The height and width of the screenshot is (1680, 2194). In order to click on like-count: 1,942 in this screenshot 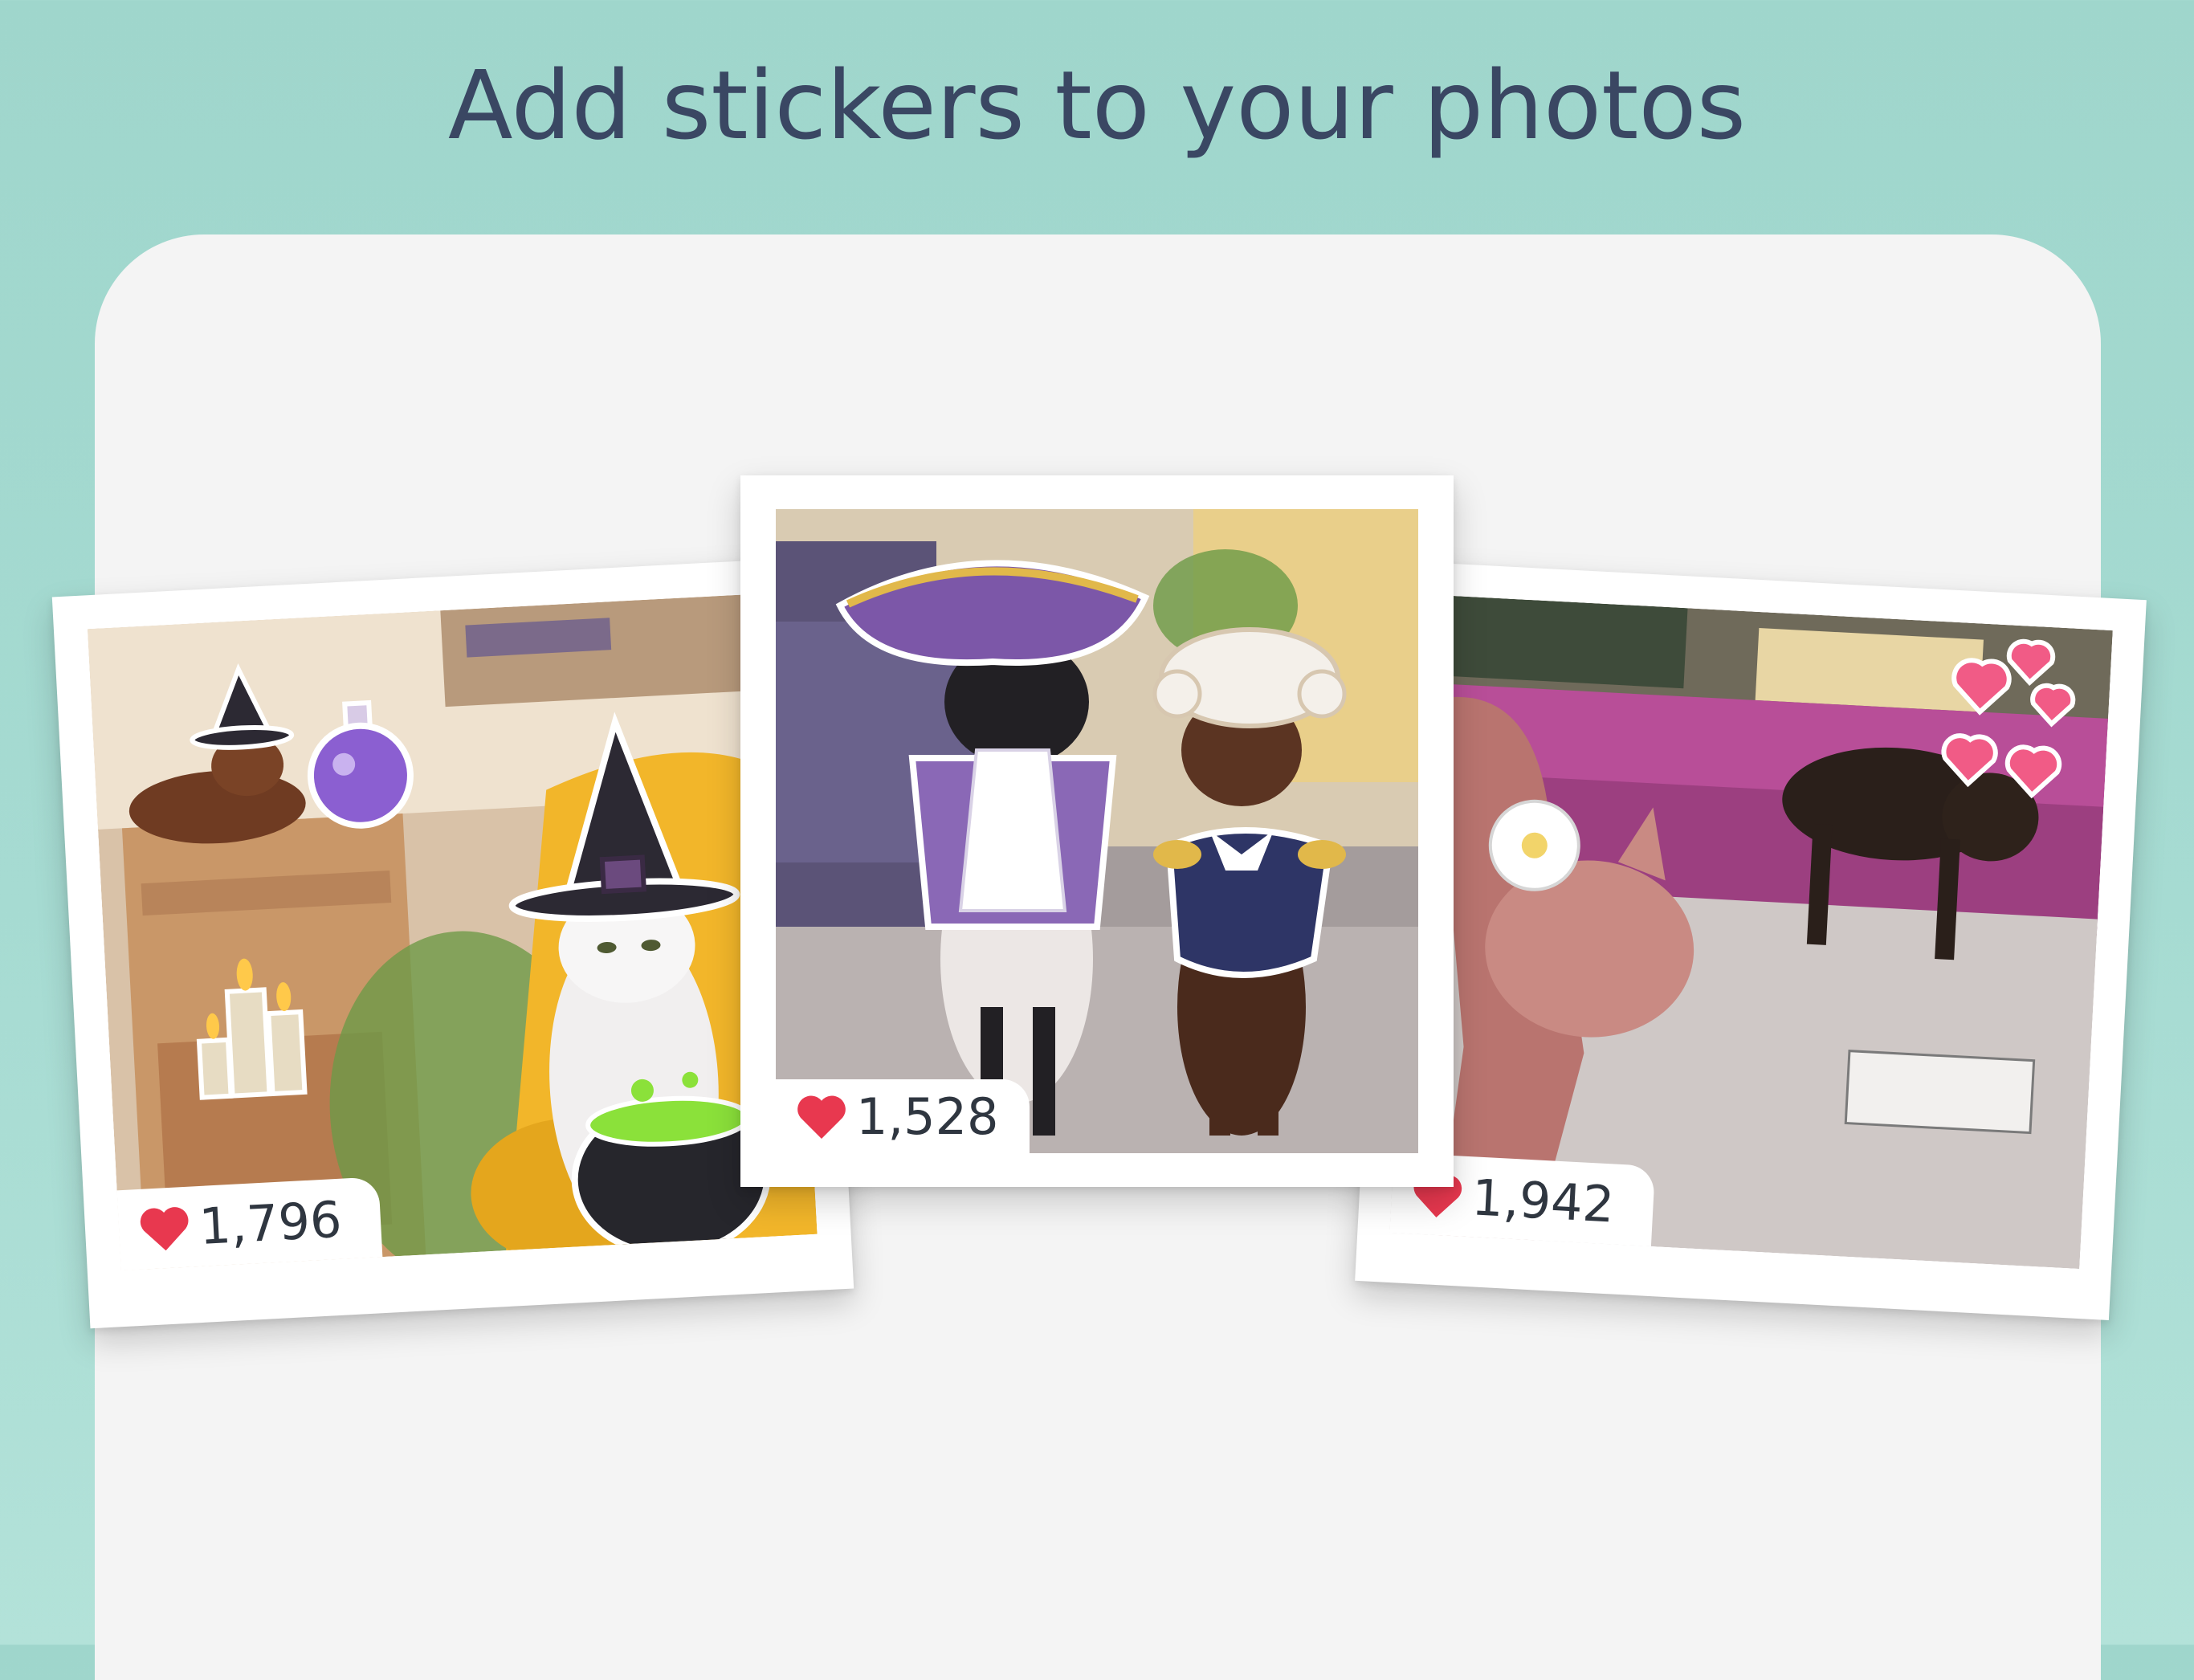, I will do `click(1543, 1200)`.